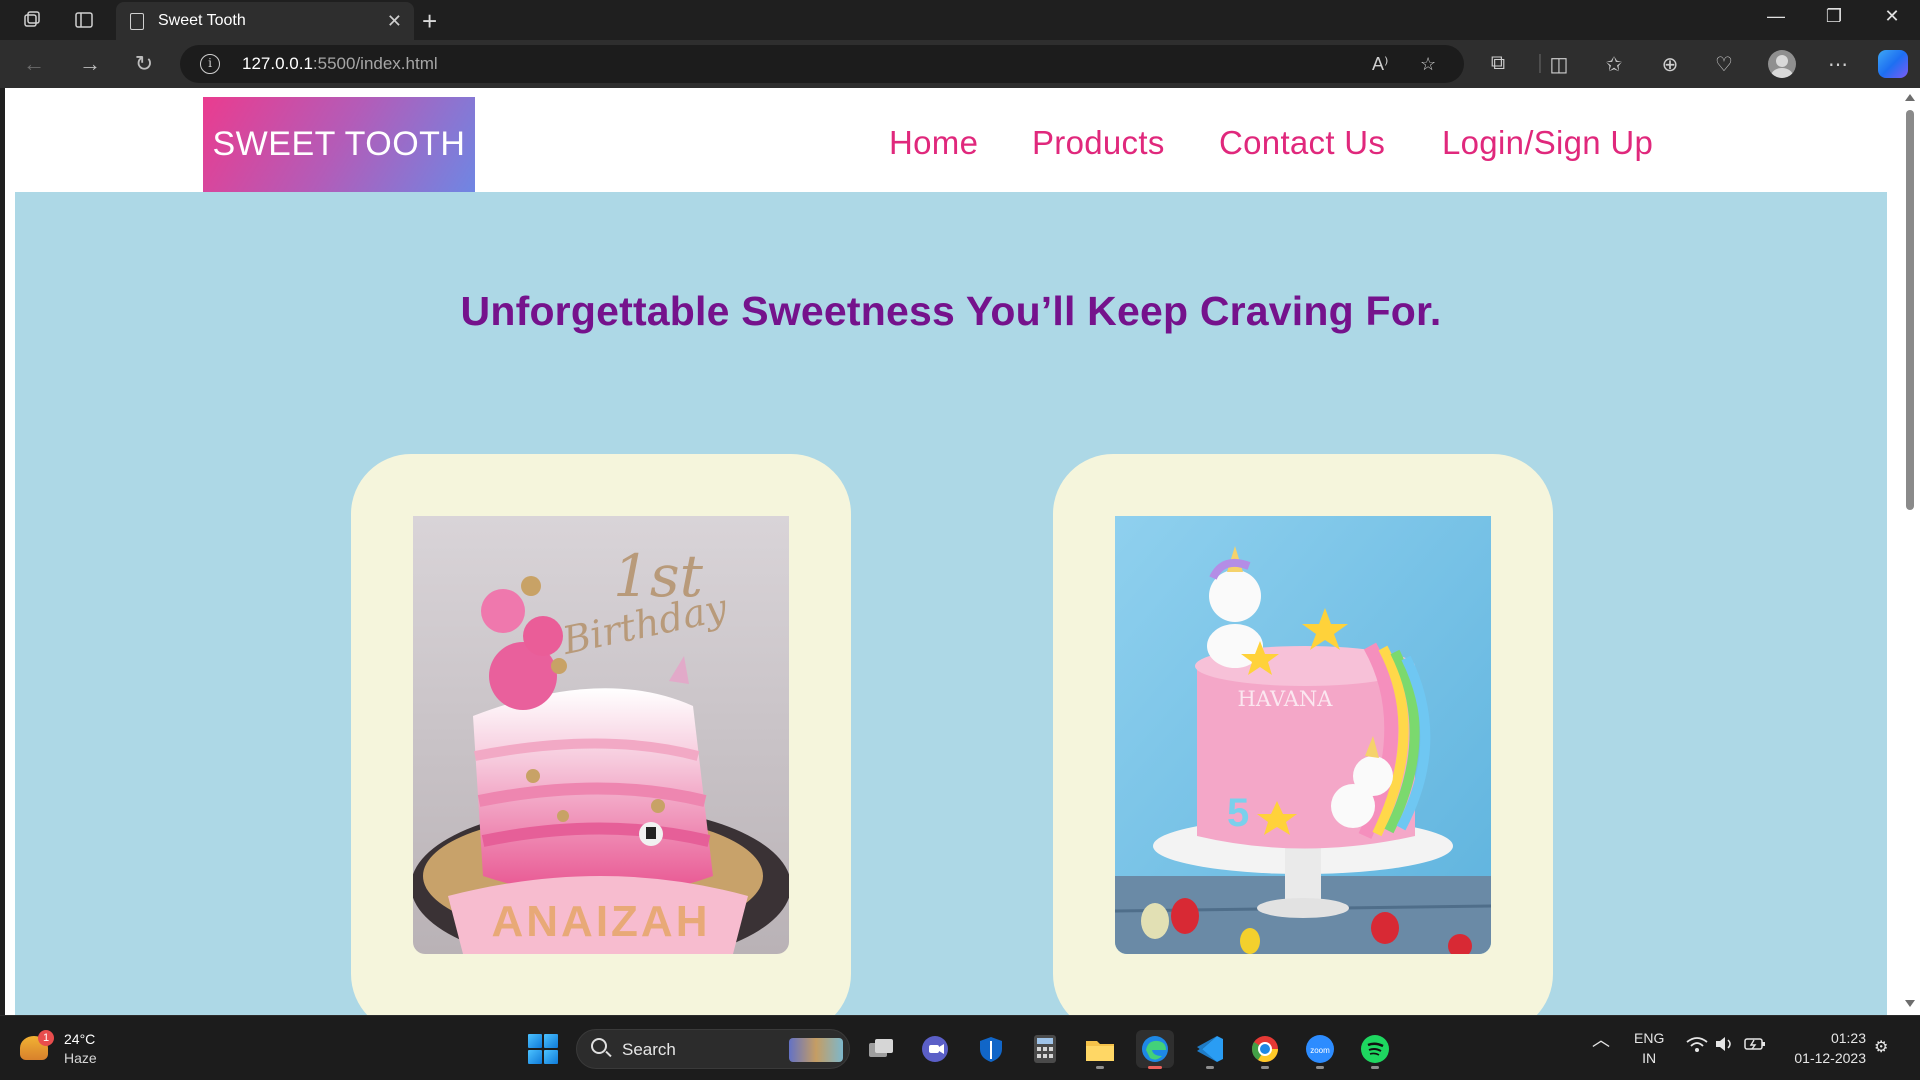 The width and height of the screenshot is (1920, 1080). I want to click on cake-banner-text: ANAIZAH, so click(601, 921).